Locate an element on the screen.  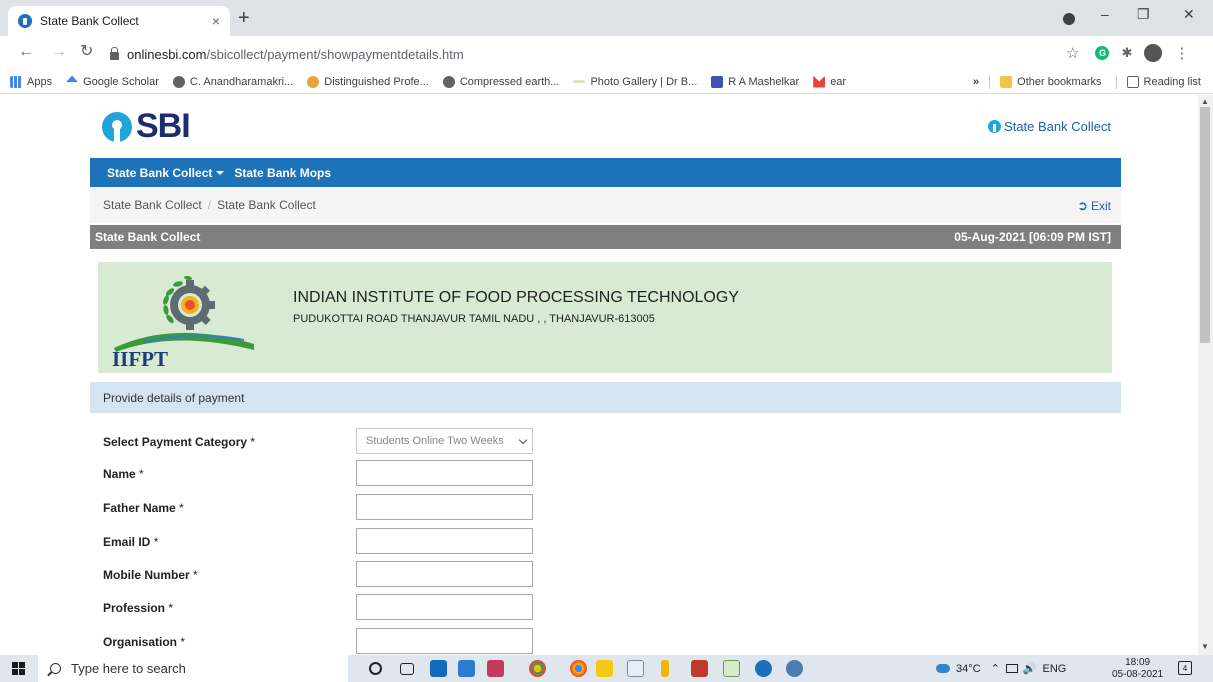
nav-state-bank-mops: State Bank Mops is located at coordinates (282, 173).